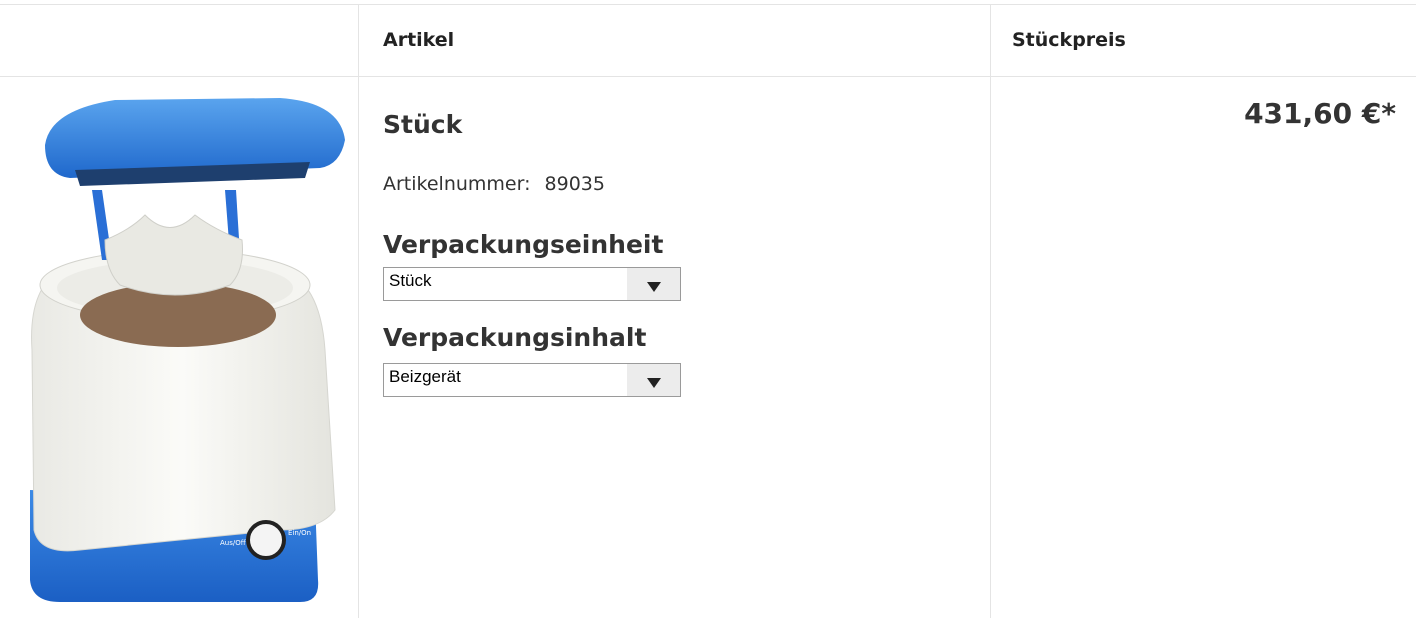  What do you see at coordinates (1069, 40) in the screenshot?
I see `header-unit-price: Stückpreis` at bounding box center [1069, 40].